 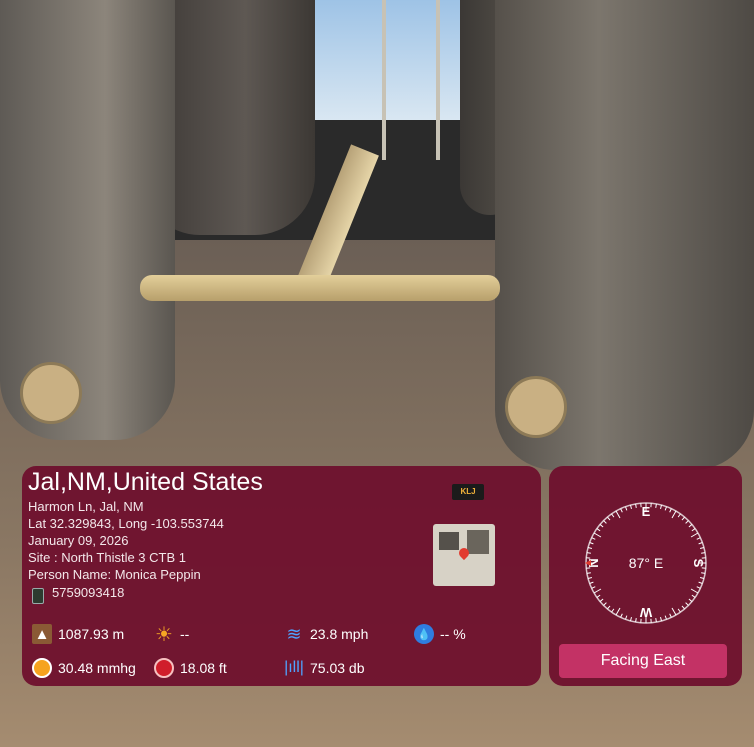 I want to click on phone-number: 5759093418, so click(x=88, y=592).